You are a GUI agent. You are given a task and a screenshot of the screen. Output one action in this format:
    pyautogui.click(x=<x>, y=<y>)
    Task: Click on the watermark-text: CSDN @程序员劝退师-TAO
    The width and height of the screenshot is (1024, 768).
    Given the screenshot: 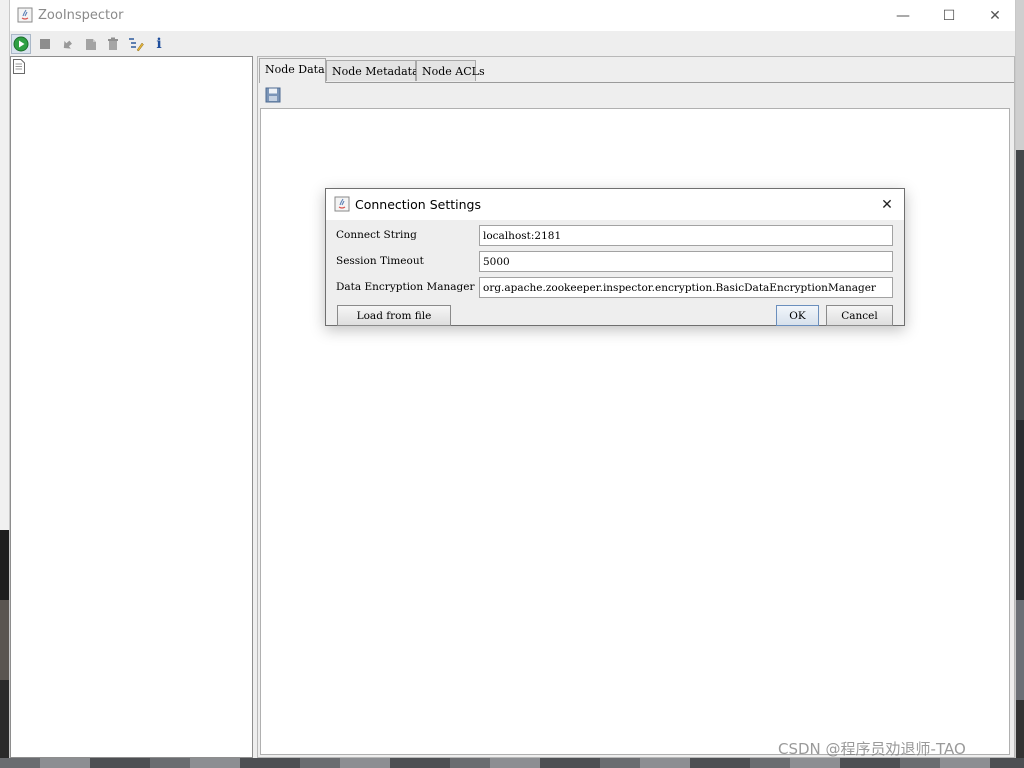 What is the action you would take?
    pyautogui.click(x=872, y=749)
    